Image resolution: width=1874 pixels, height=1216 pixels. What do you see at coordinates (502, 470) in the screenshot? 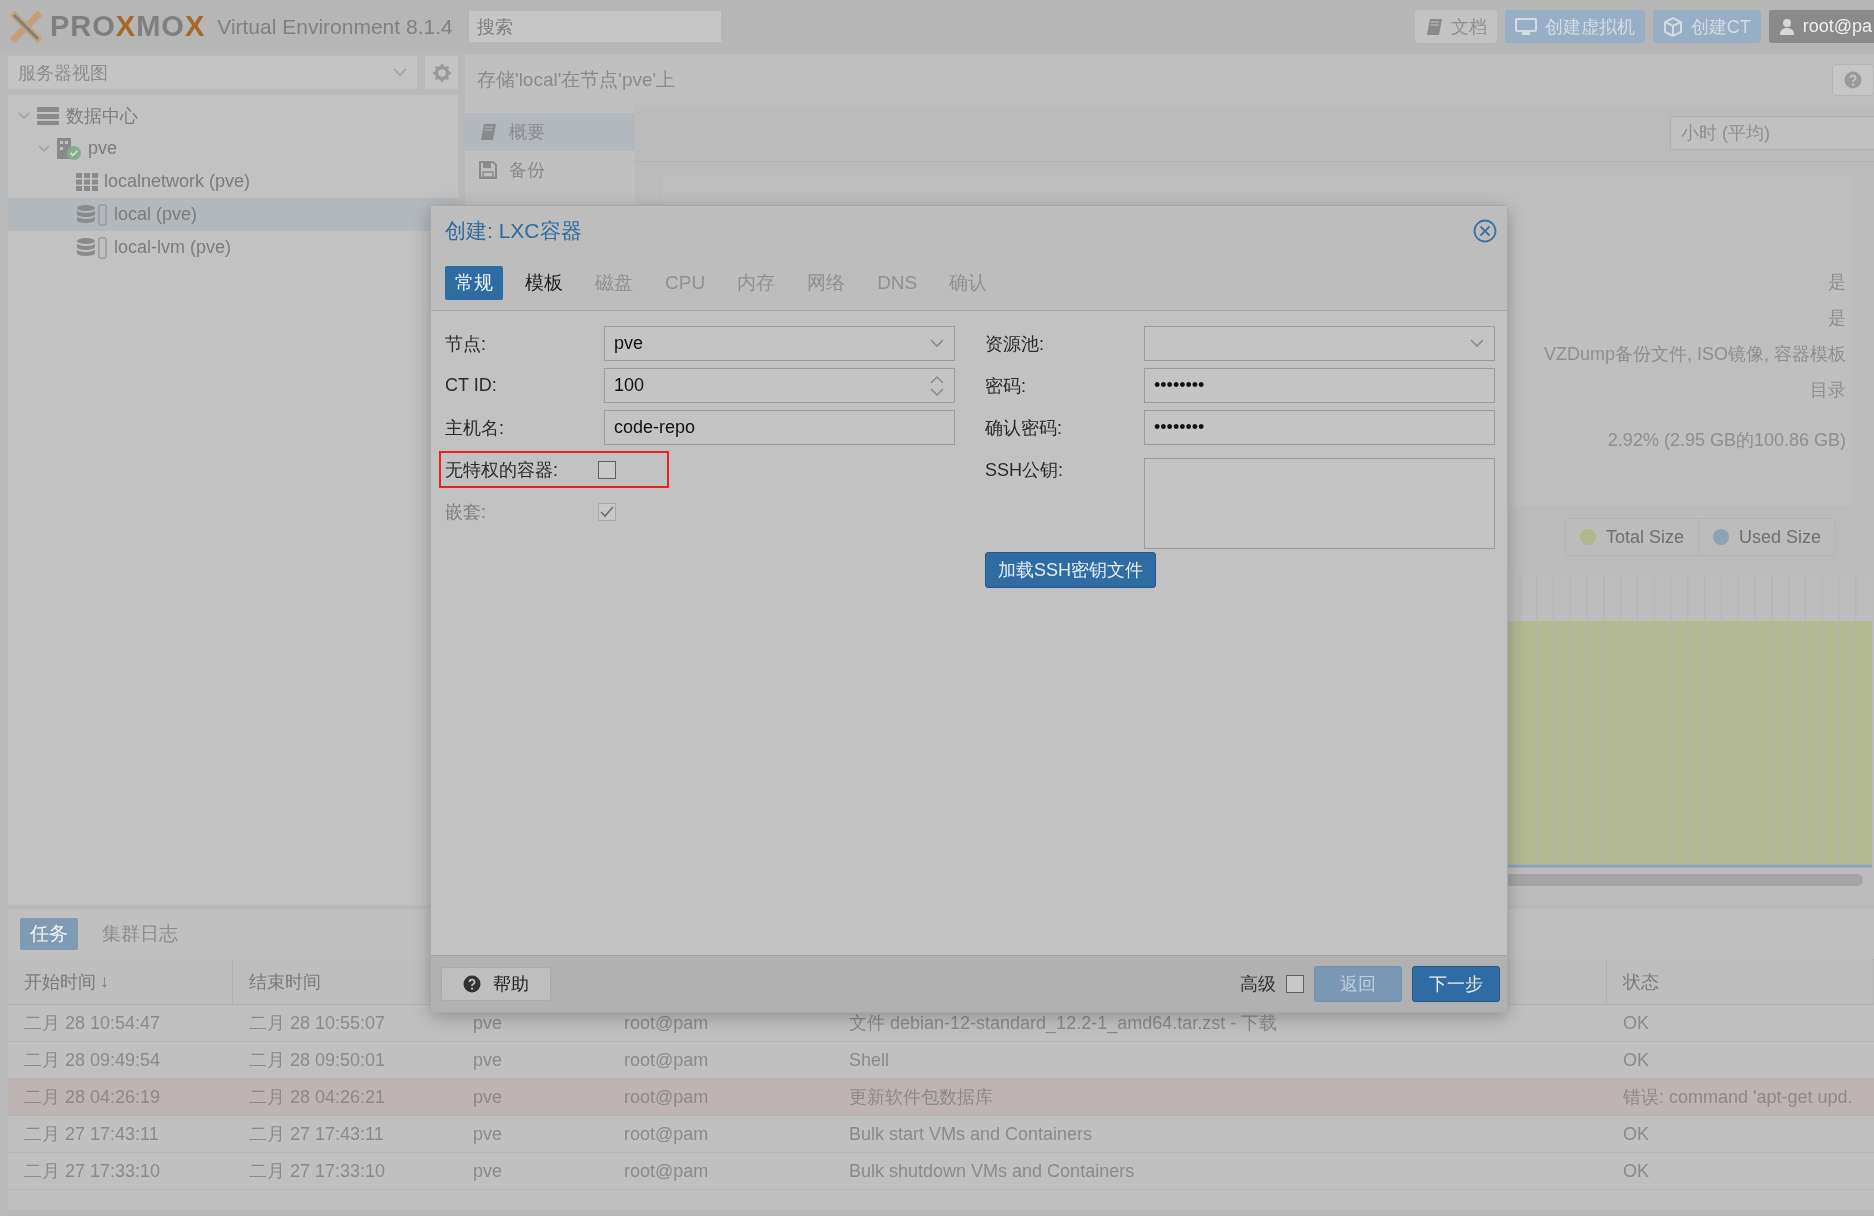
I see `field-label: 无特权的容器:` at bounding box center [502, 470].